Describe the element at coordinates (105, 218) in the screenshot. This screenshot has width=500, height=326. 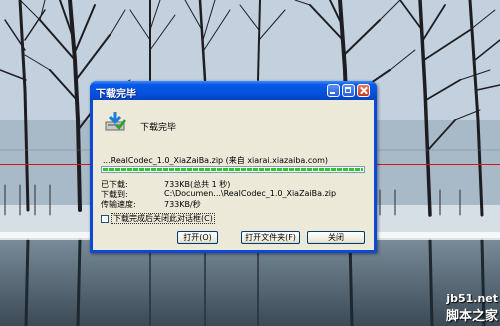
I see `close-on-finish-checkbox` at that location.